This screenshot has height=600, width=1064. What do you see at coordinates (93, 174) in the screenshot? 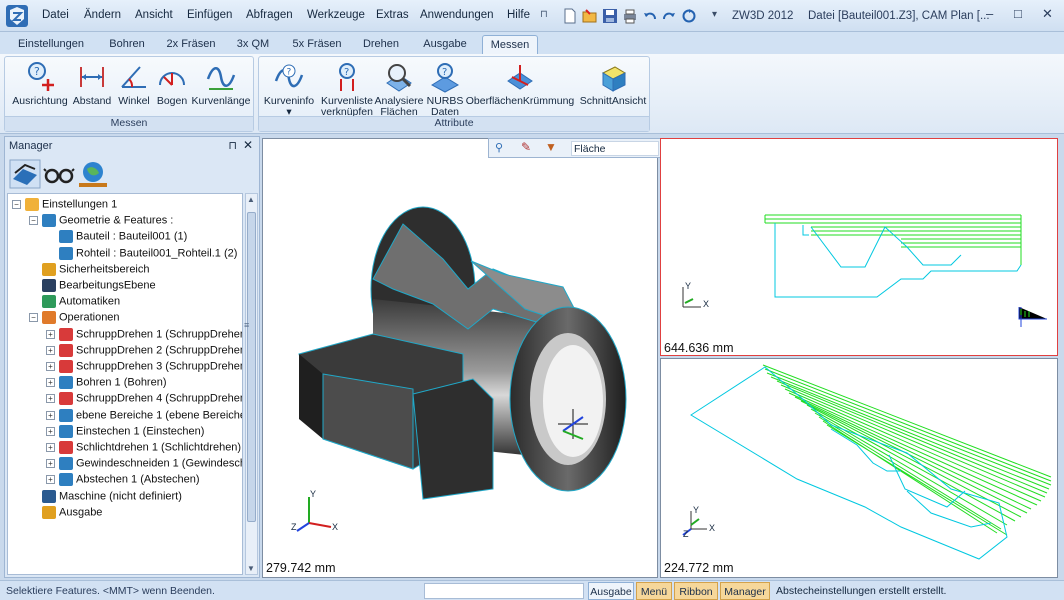
I see `globe-tab-icon` at bounding box center [93, 174].